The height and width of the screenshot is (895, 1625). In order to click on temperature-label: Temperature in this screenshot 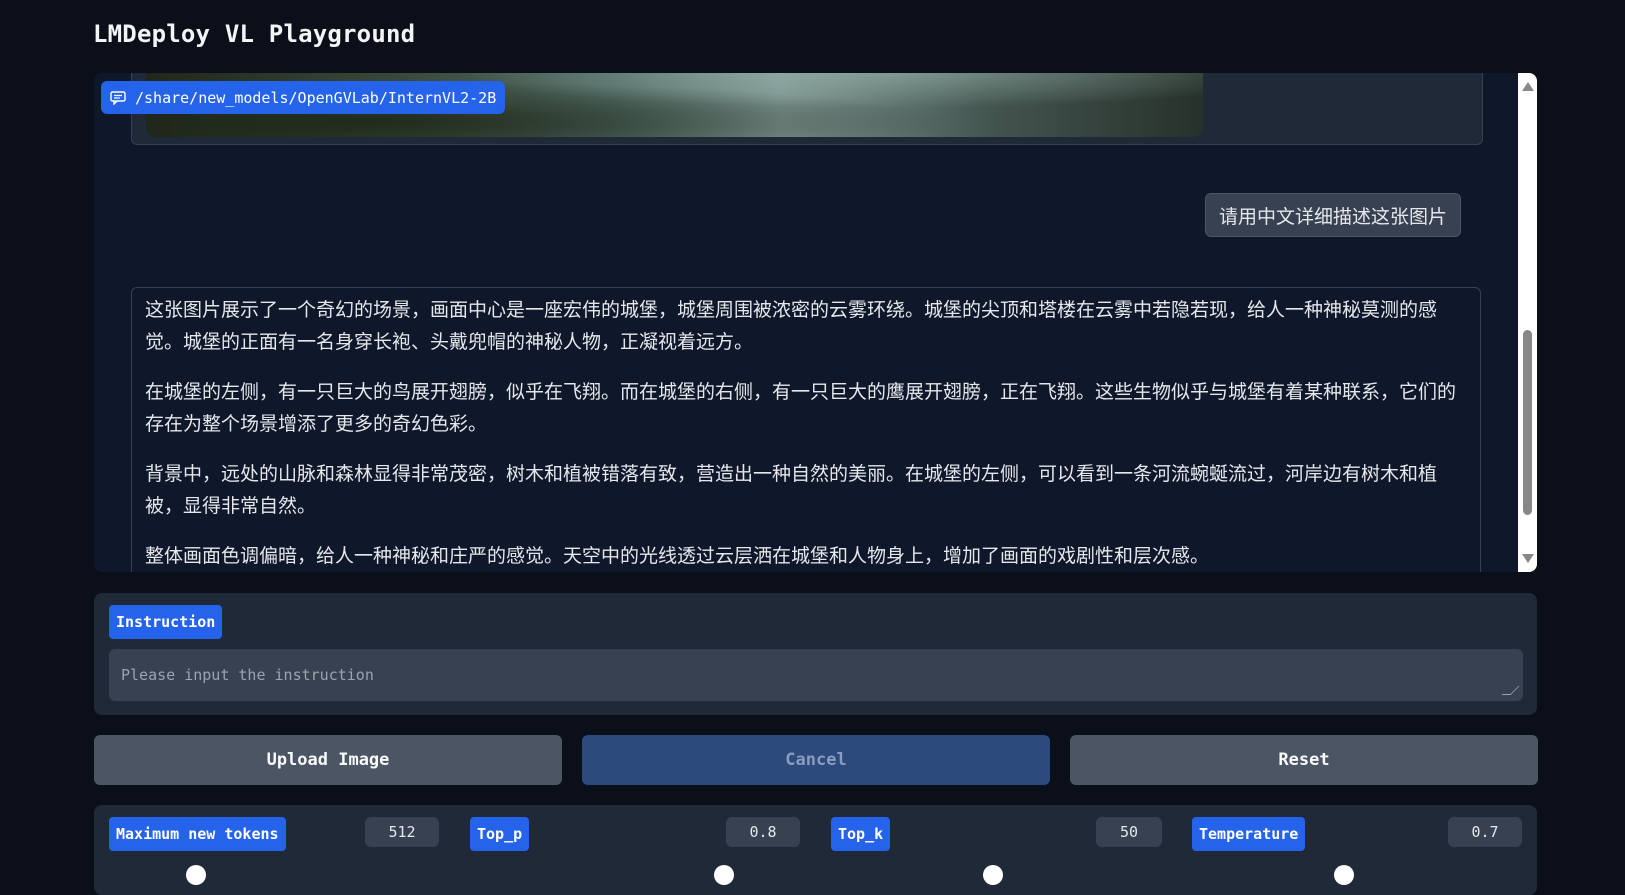, I will do `click(1249, 834)`.